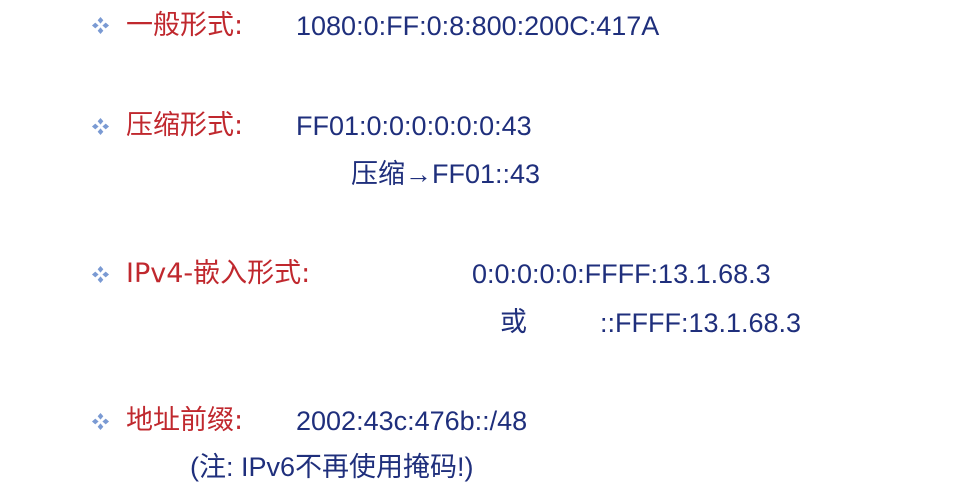 The height and width of the screenshot is (490, 979). What do you see at coordinates (185, 420) in the screenshot?
I see `address-prefix-label: 地址前缀:` at bounding box center [185, 420].